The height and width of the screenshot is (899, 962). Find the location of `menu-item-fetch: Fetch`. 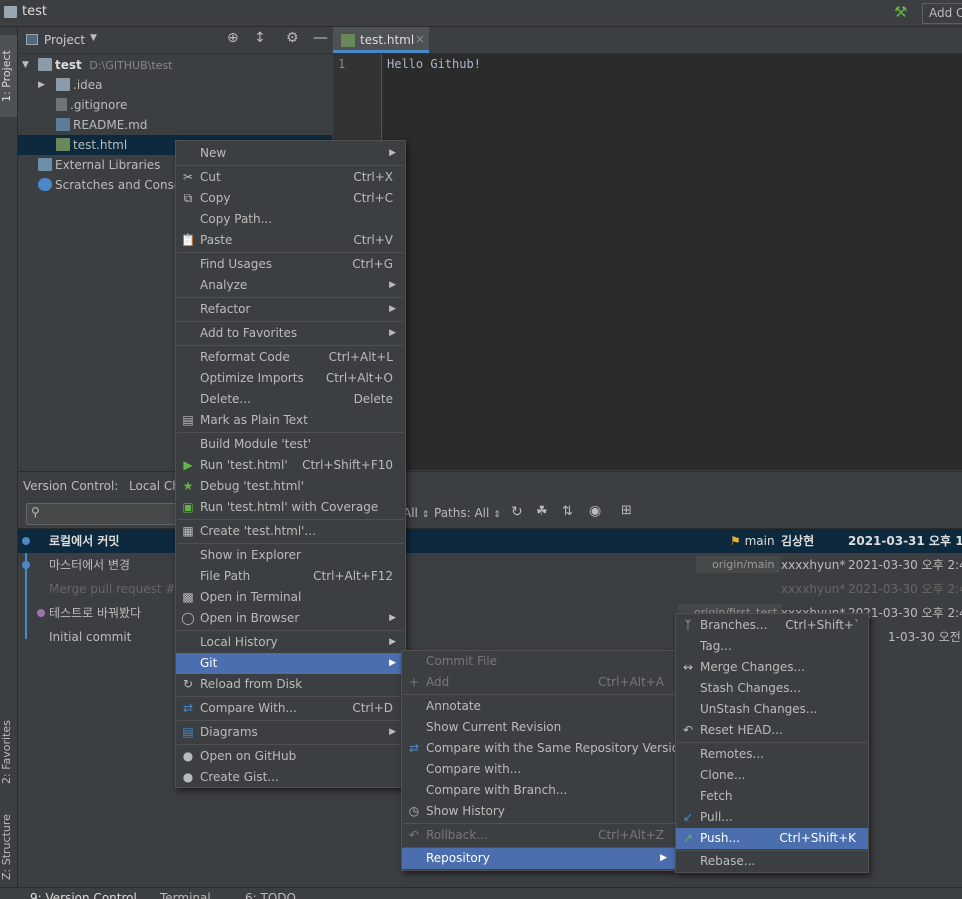

menu-item-fetch: Fetch is located at coordinates (772, 796).